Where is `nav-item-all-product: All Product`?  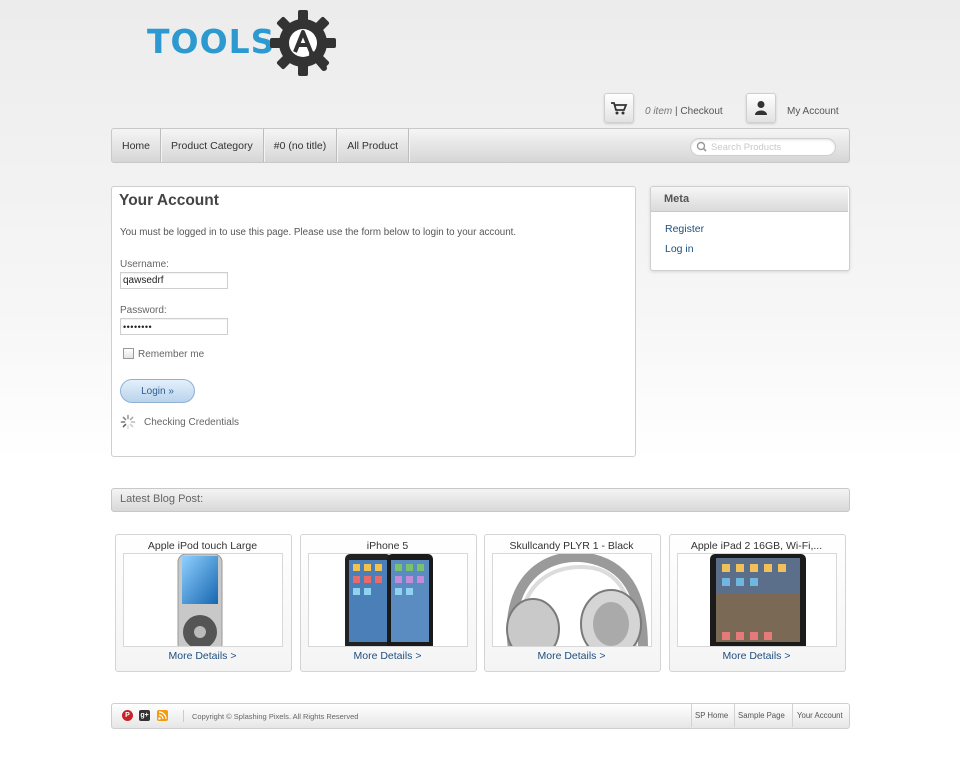 nav-item-all-product: All Product is located at coordinates (373, 145).